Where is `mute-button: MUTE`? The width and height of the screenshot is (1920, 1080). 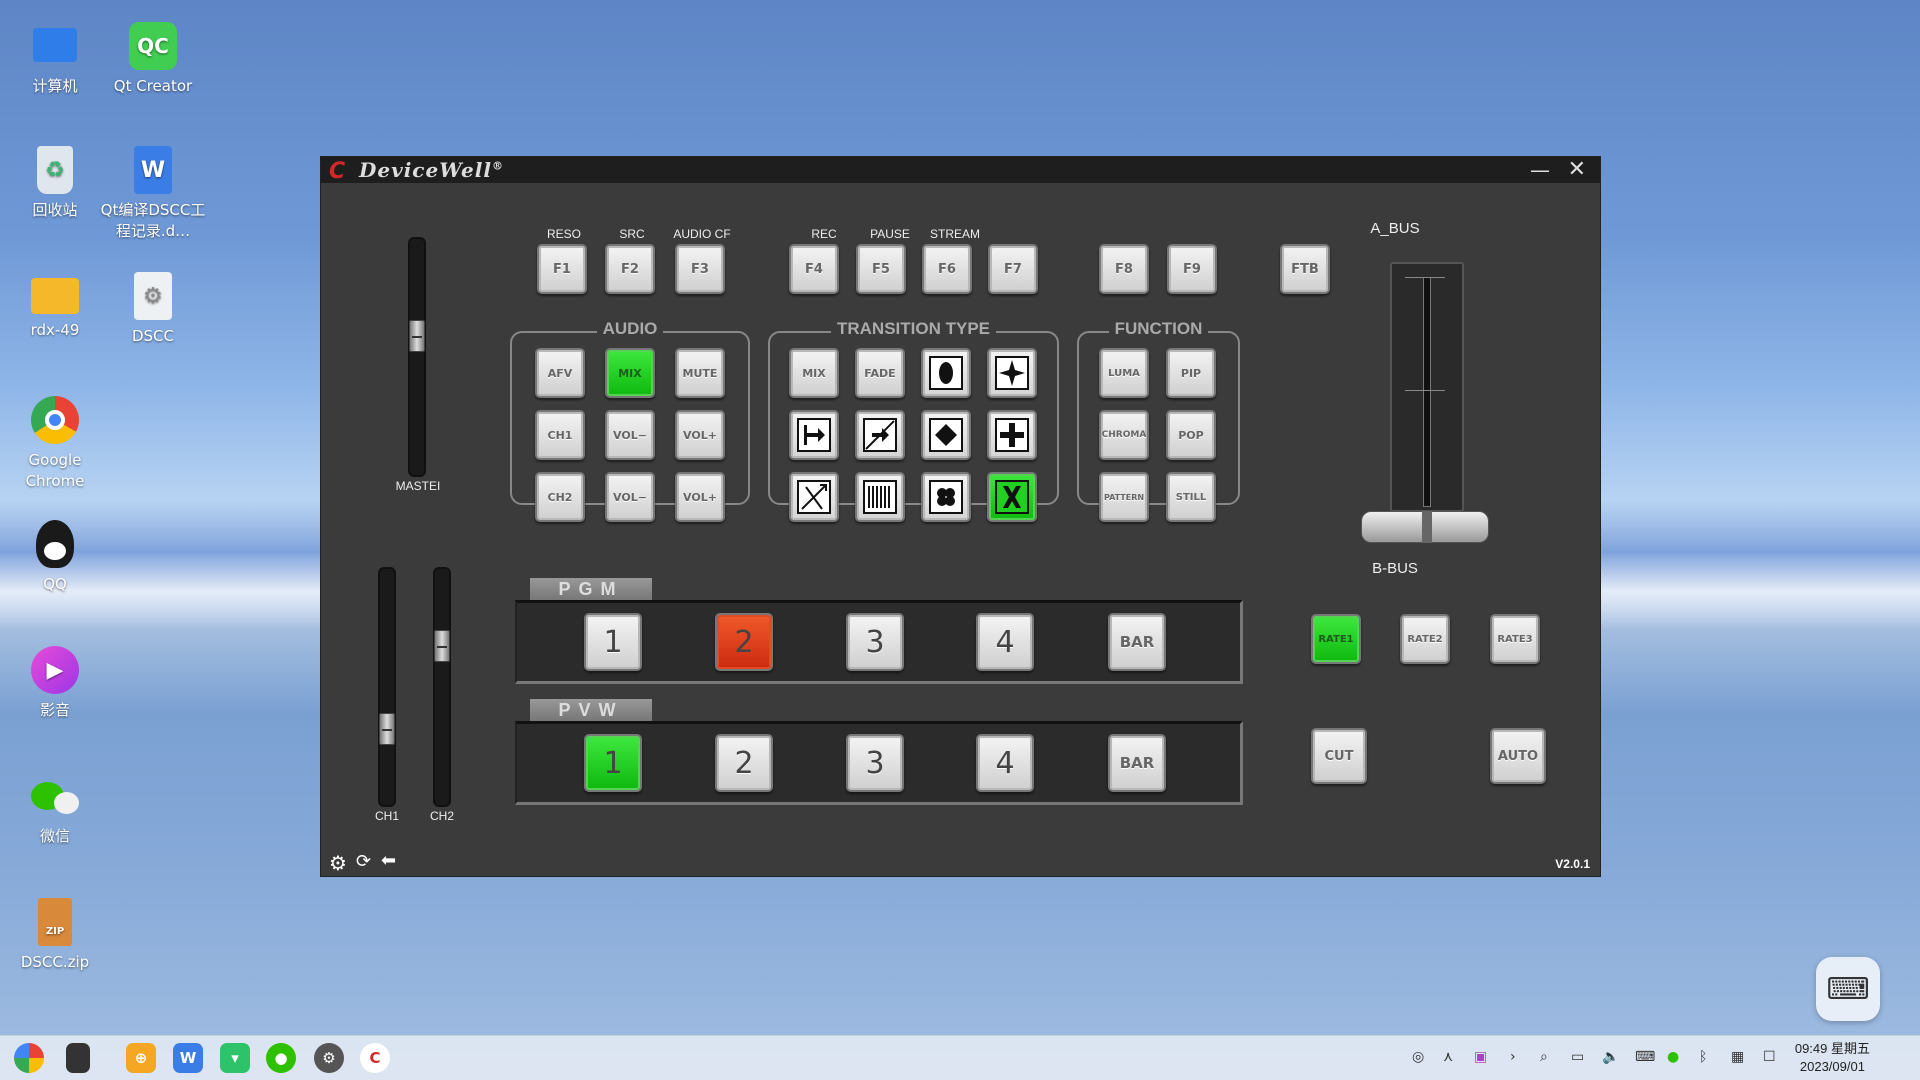
mute-button: MUTE is located at coordinates (700, 373).